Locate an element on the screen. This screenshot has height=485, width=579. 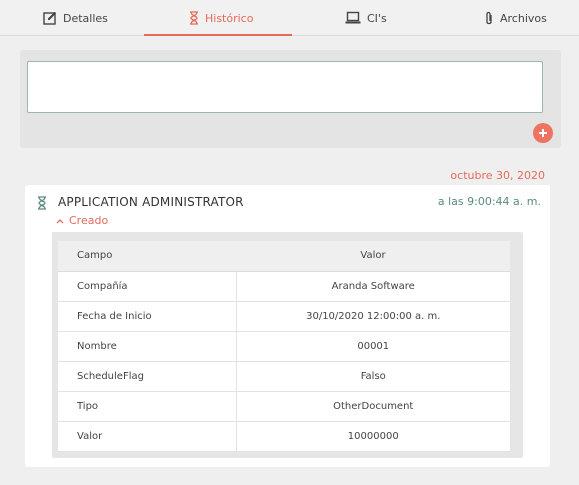
table-header-row: Campo Valor is located at coordinates (284, 256).